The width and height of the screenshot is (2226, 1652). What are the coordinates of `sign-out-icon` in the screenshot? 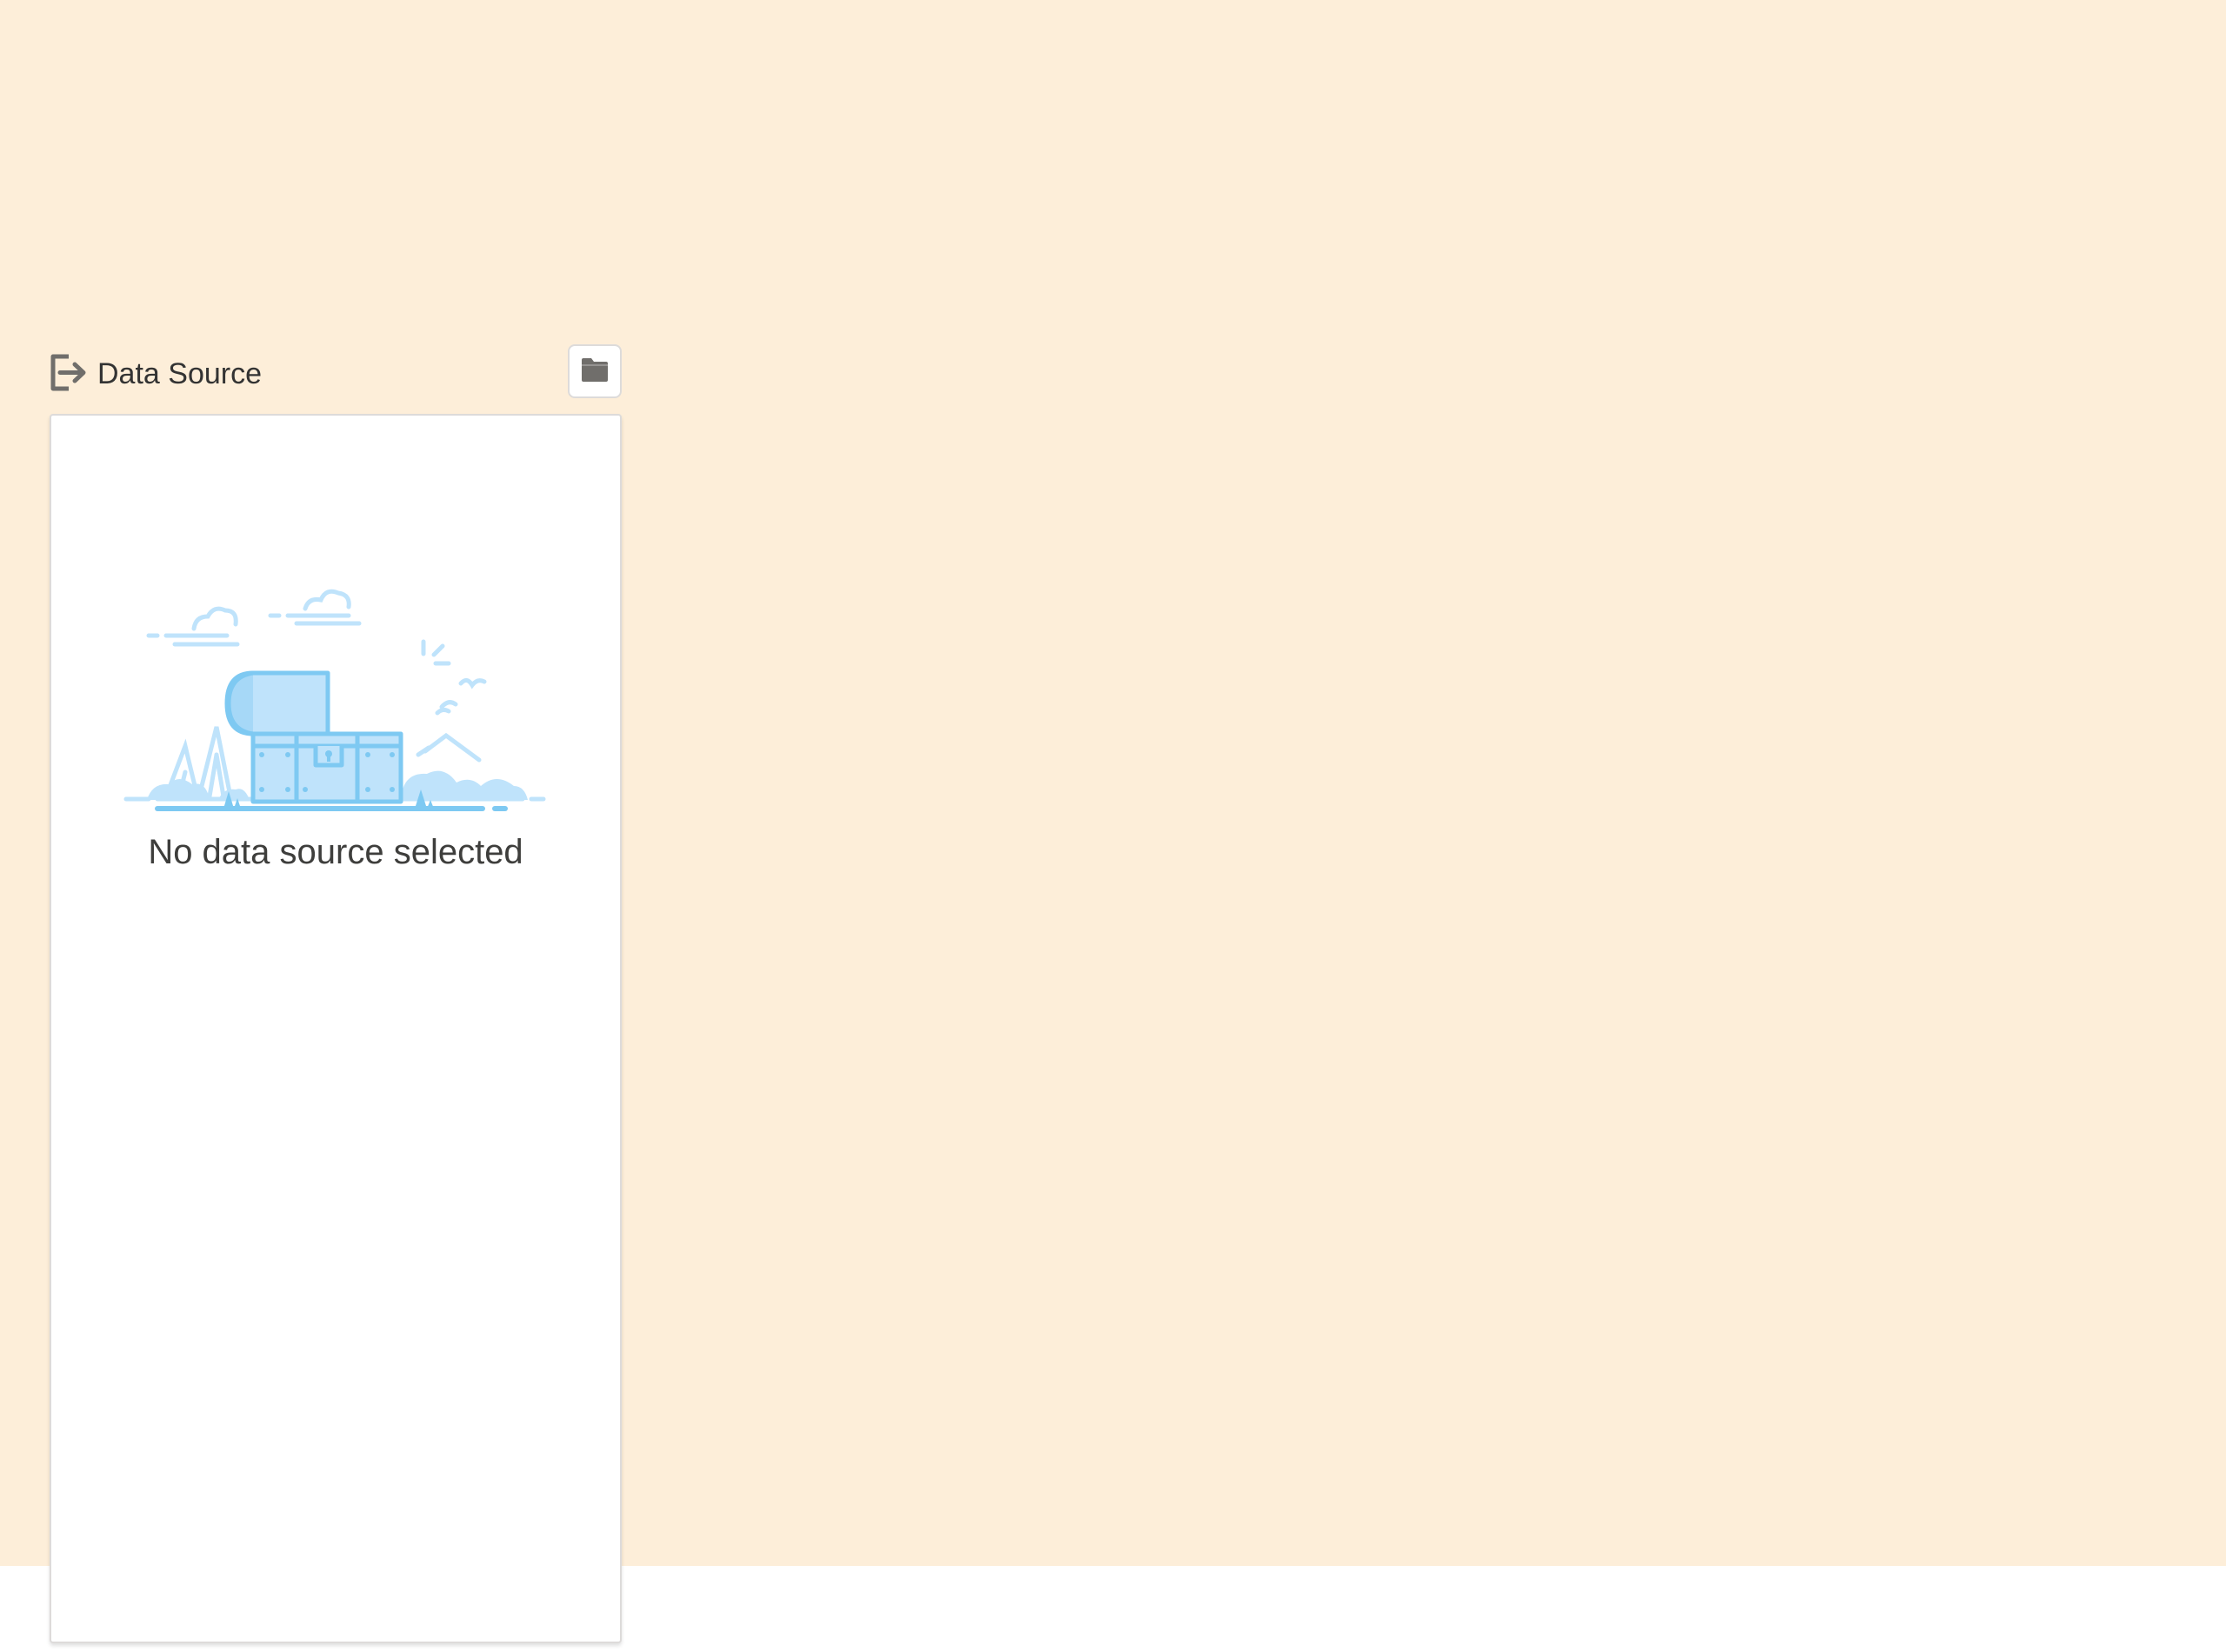 It's located at (69, 372).